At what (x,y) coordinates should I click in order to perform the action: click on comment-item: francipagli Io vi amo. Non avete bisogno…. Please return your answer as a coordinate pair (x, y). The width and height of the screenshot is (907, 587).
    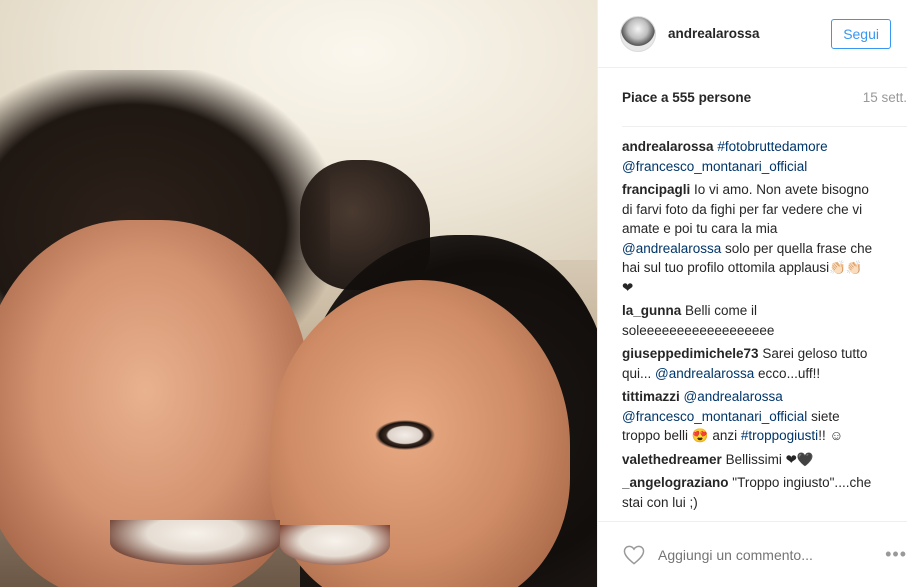
    Looking at the image, I should click on (749, 238).